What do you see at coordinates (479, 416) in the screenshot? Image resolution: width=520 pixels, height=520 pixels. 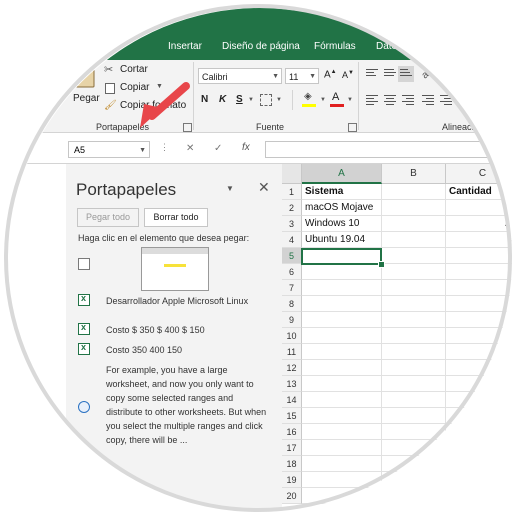 I see `cell-c15` at bounding box center [479, 416].